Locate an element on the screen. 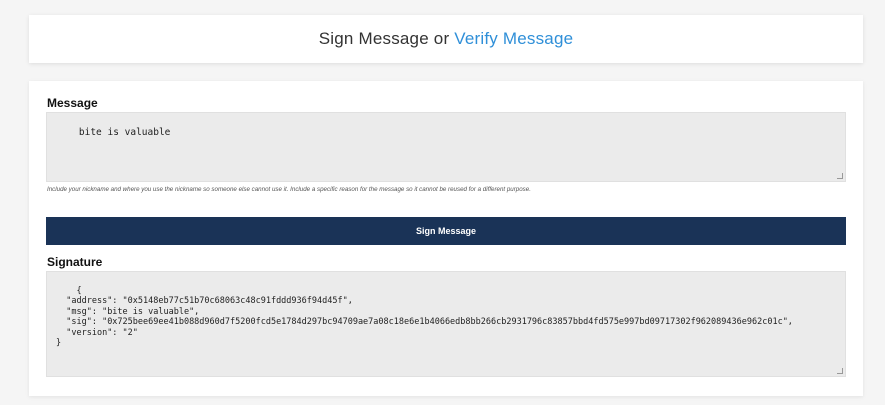  page-header: Sign Message or Verify Message is located at coordinates (446, 39).